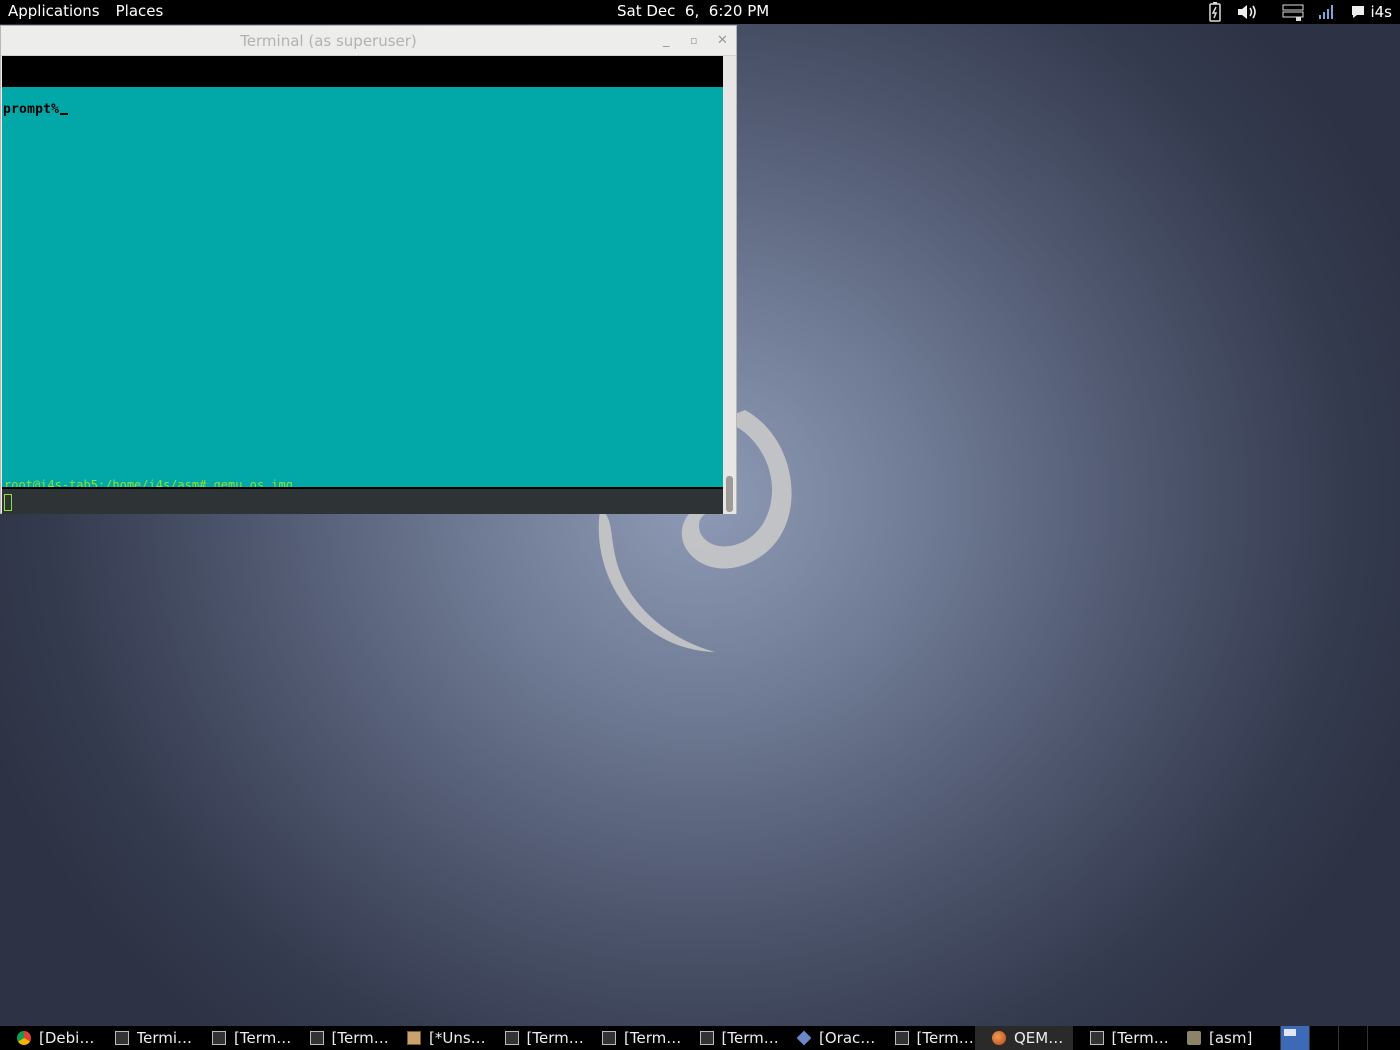 Image resolution: width=1400 pixels, height=1050 pixels. I want to click on shell-command-line: root@i4s-tab5:/home/i4s/asm# qemu os.img, so click(148, 483).